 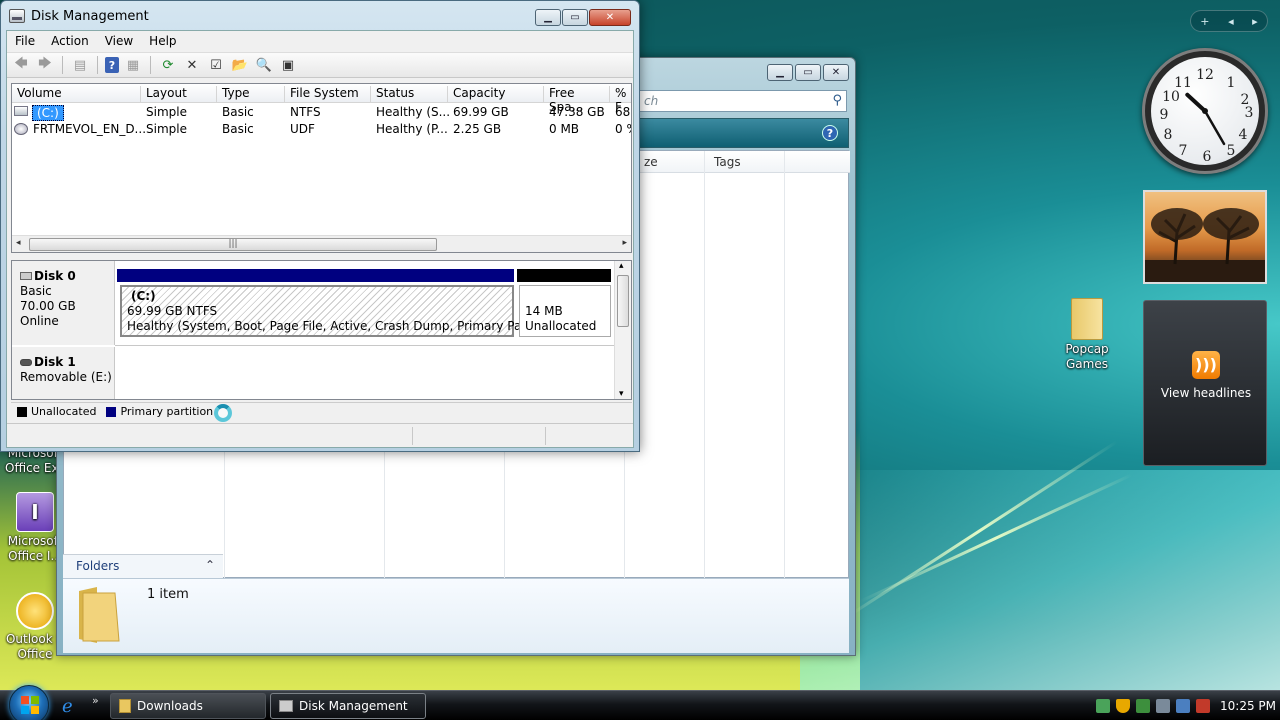 I want to click on add-gadget-button: +, so click(x=1204, y=21).